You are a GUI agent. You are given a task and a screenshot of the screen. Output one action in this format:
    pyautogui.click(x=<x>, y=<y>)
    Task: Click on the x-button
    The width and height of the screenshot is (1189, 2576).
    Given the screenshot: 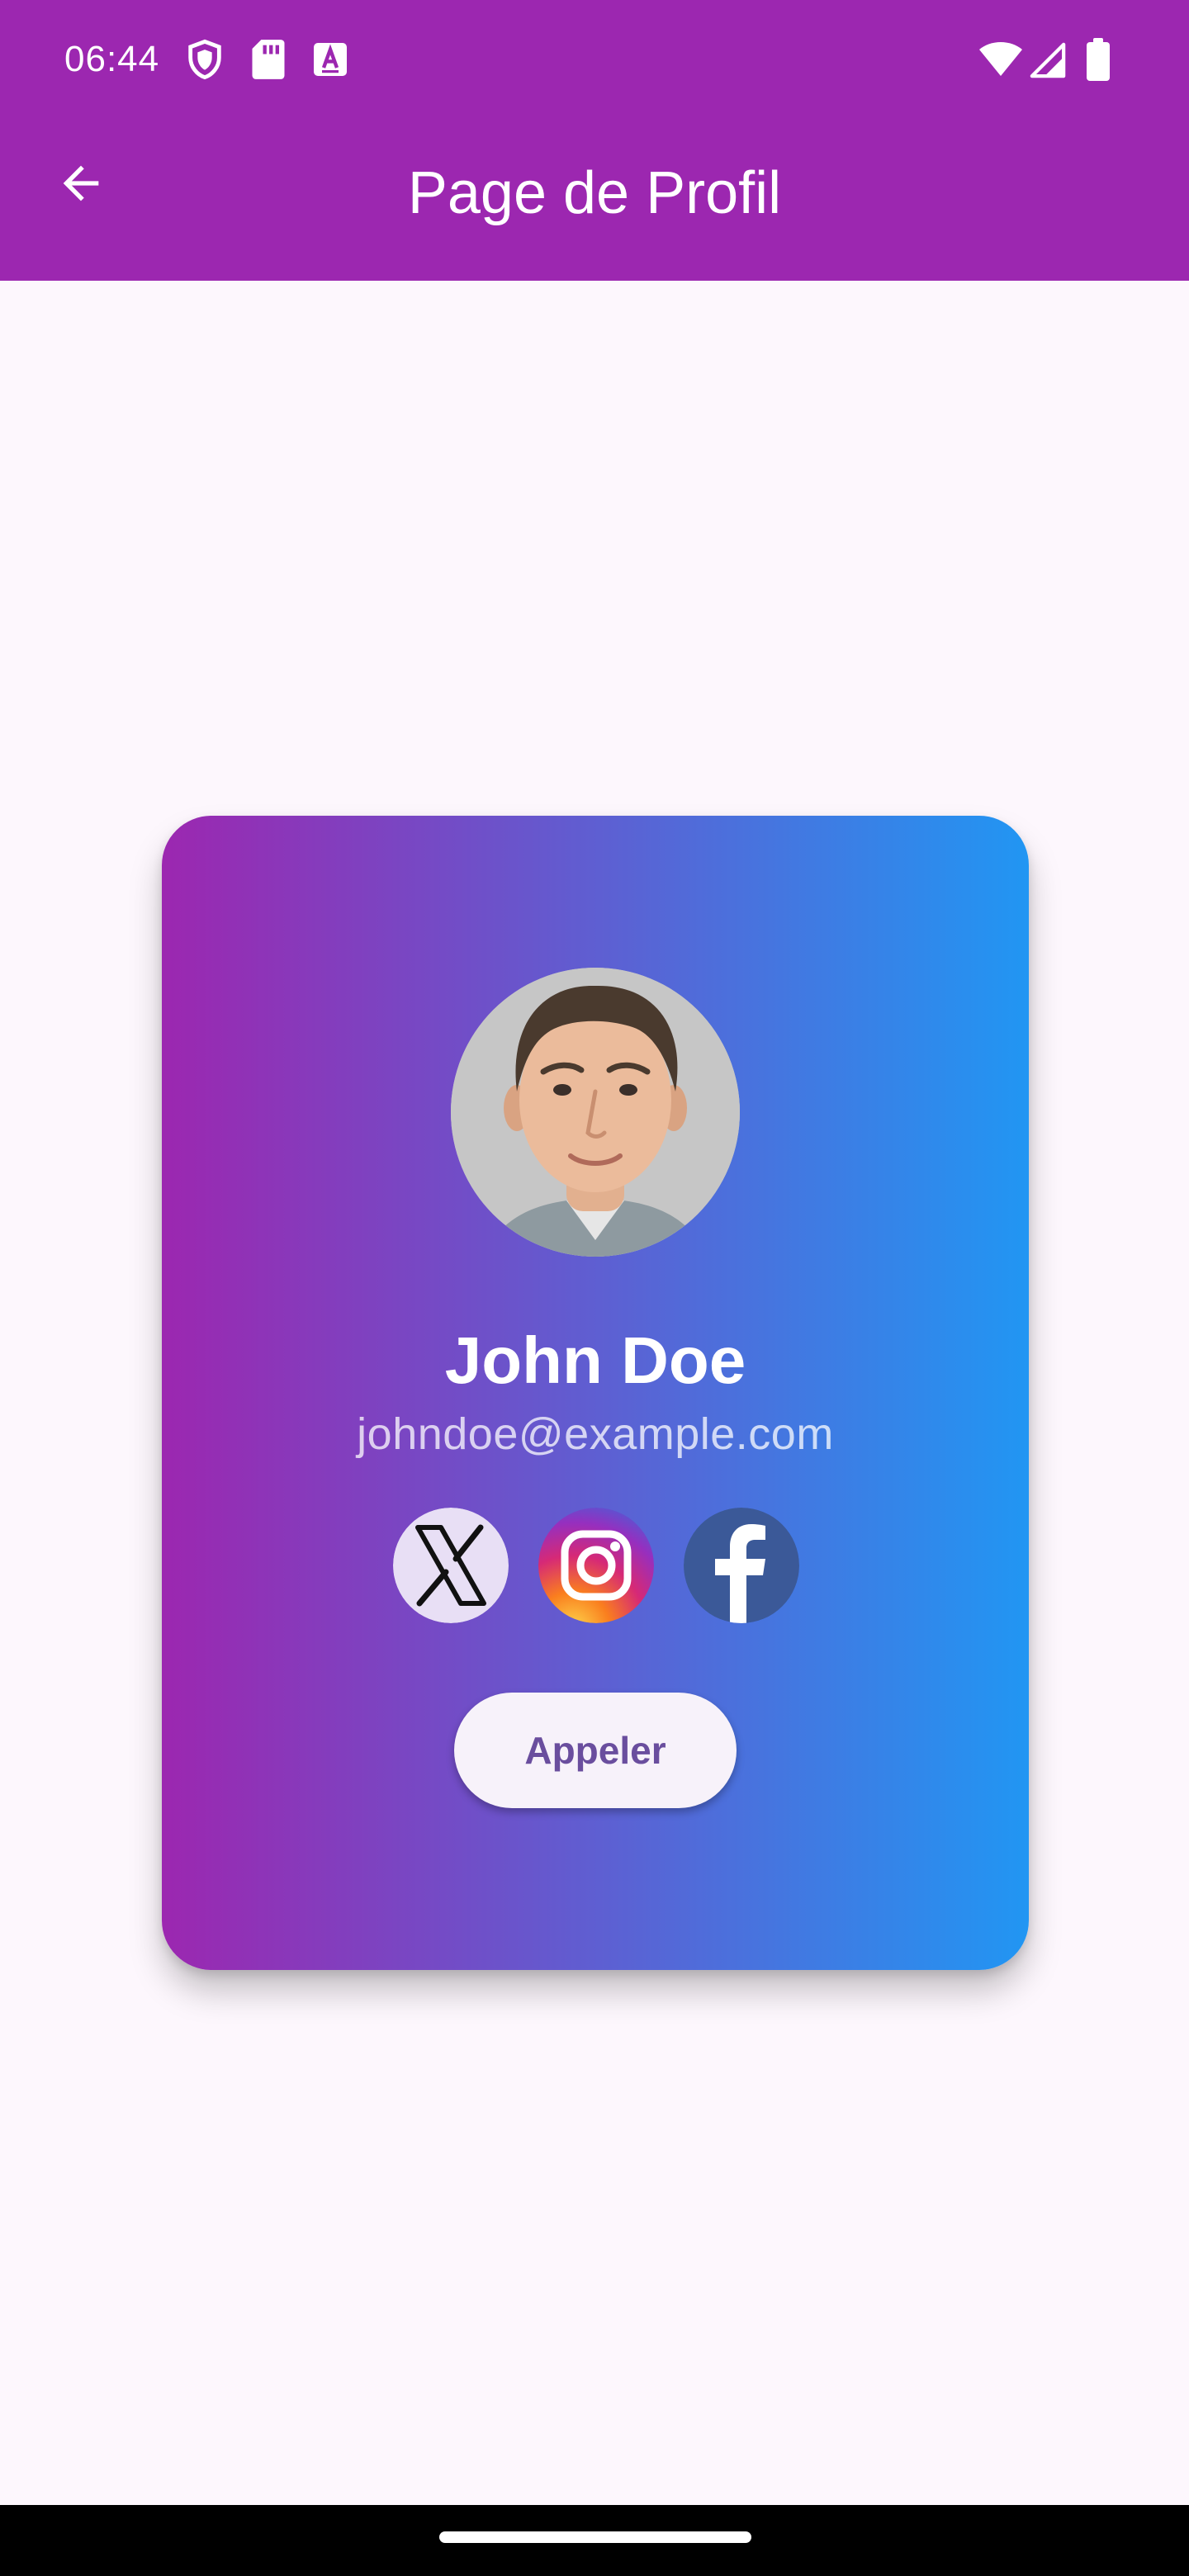 What is the action you would take?
    pyautogui.click(x=451, y=1565)
    